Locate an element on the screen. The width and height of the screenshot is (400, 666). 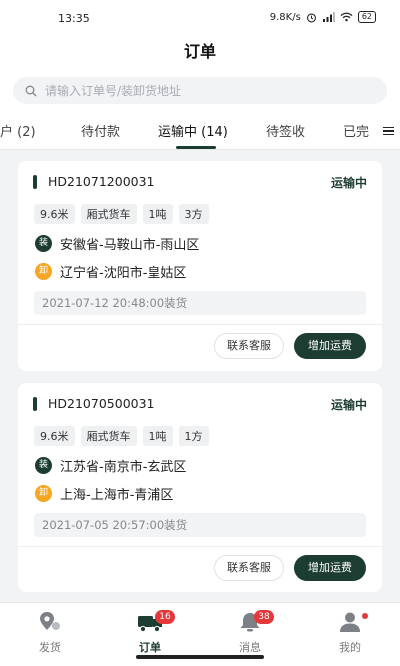
load-address: 装 安徽省-马鞍山市-雨山区 is located at coordinates (117, 243).